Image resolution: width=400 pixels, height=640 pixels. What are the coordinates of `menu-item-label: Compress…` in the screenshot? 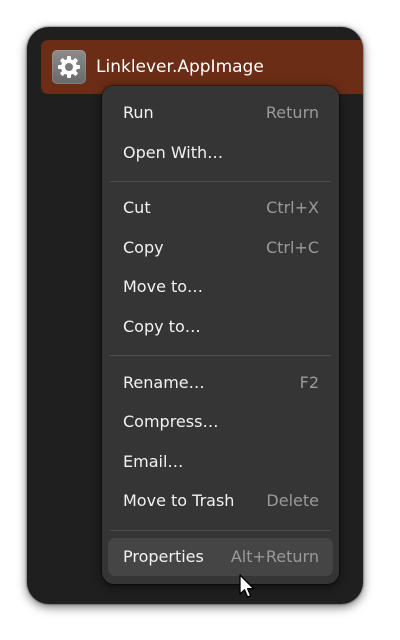 It's located at (171, 421).